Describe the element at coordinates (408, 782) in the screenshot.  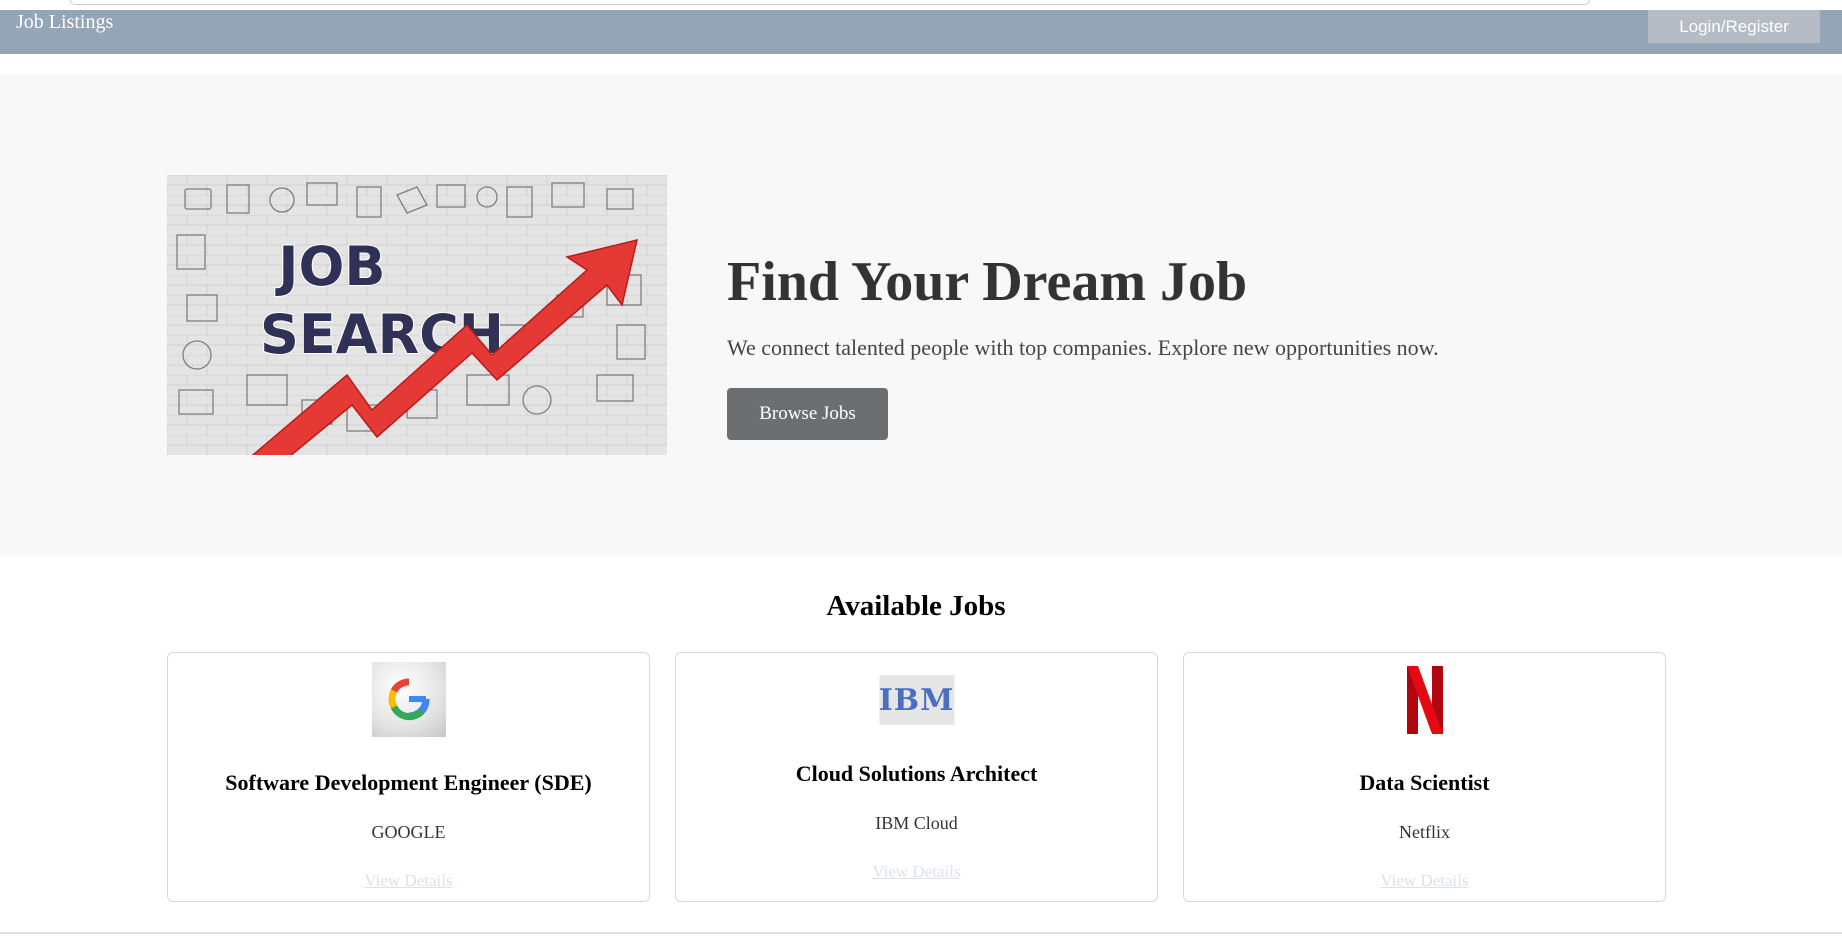
I see `job-title: Software Development Engineer (SDE)` at that location.